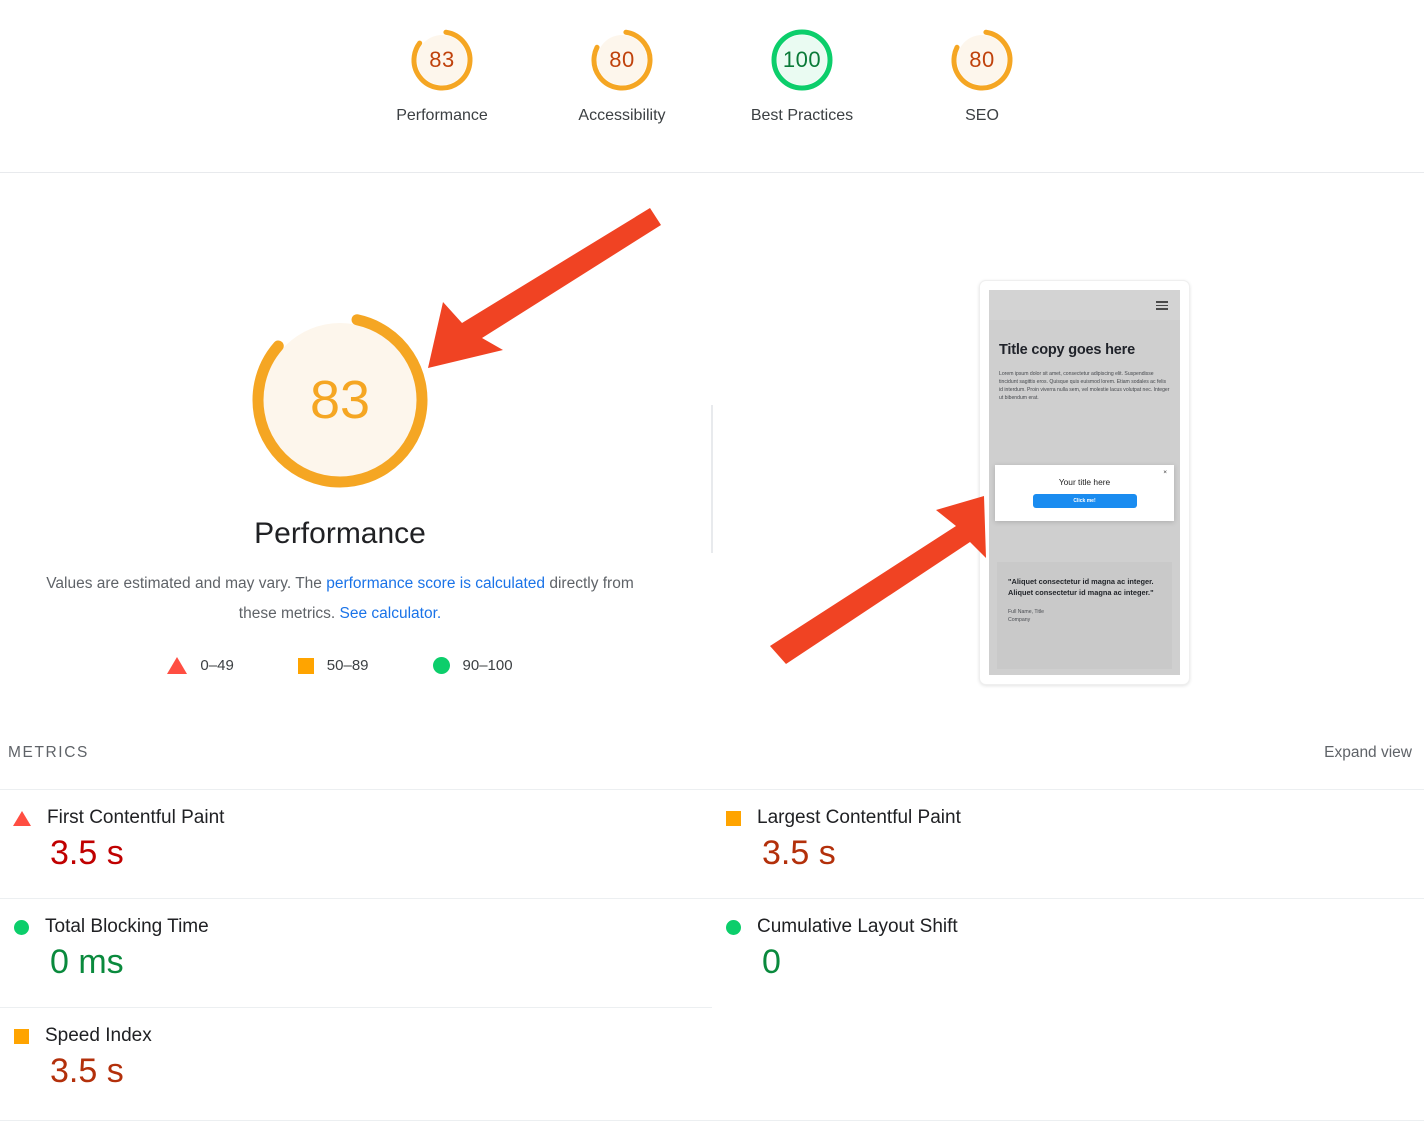 This screenshot has height=1128, width=1424. Describe the element at coordinates (712, 762) in the screenshot. I see `metrics-header: METRICS Expand view` at that location.